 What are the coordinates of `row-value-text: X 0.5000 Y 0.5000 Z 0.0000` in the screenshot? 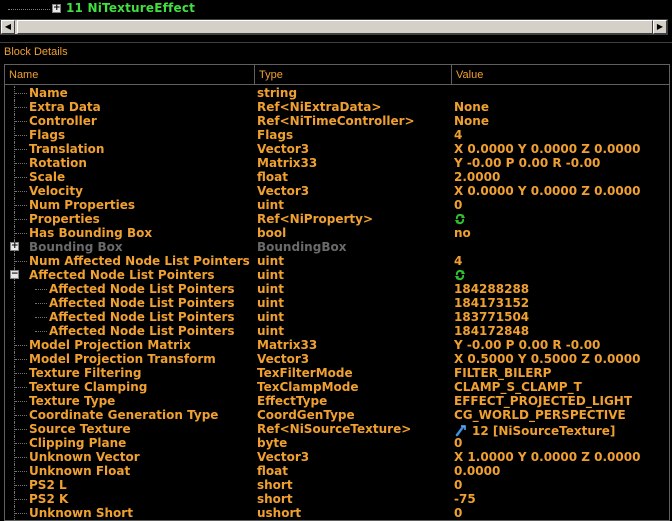 It's located at (547, 359).